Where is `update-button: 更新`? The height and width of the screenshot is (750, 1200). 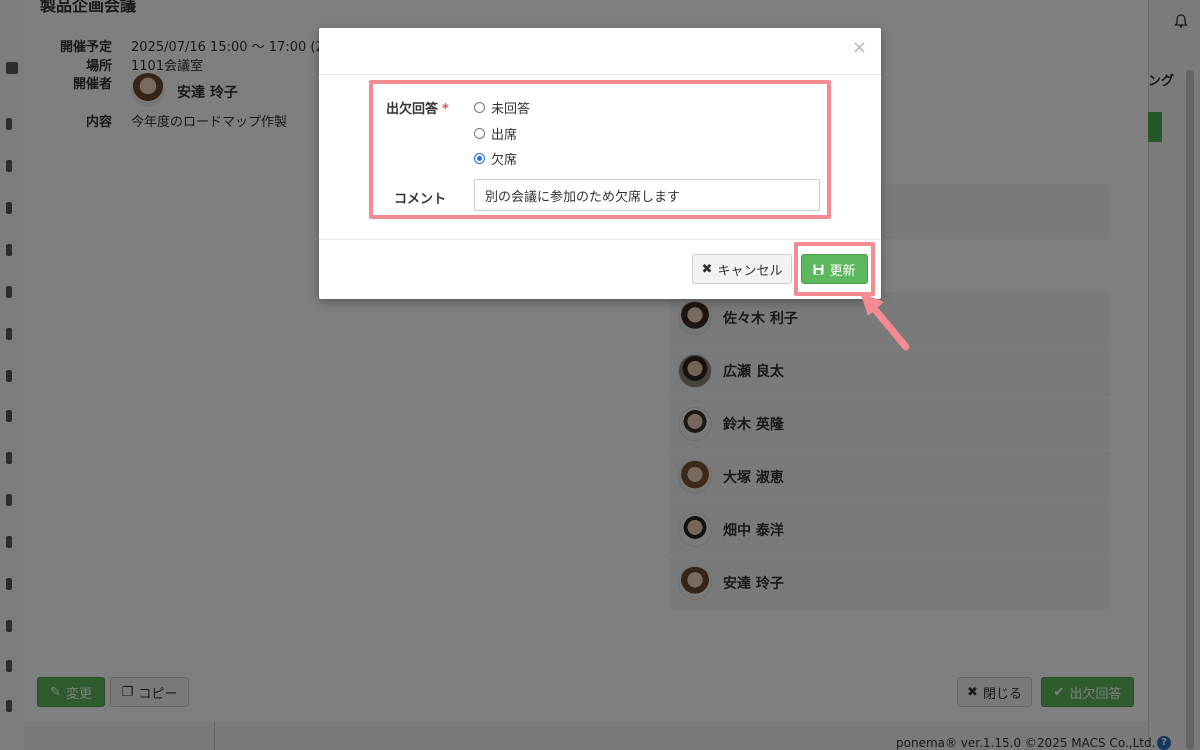
update-button: 更新 is located at coordinates (834, 269).